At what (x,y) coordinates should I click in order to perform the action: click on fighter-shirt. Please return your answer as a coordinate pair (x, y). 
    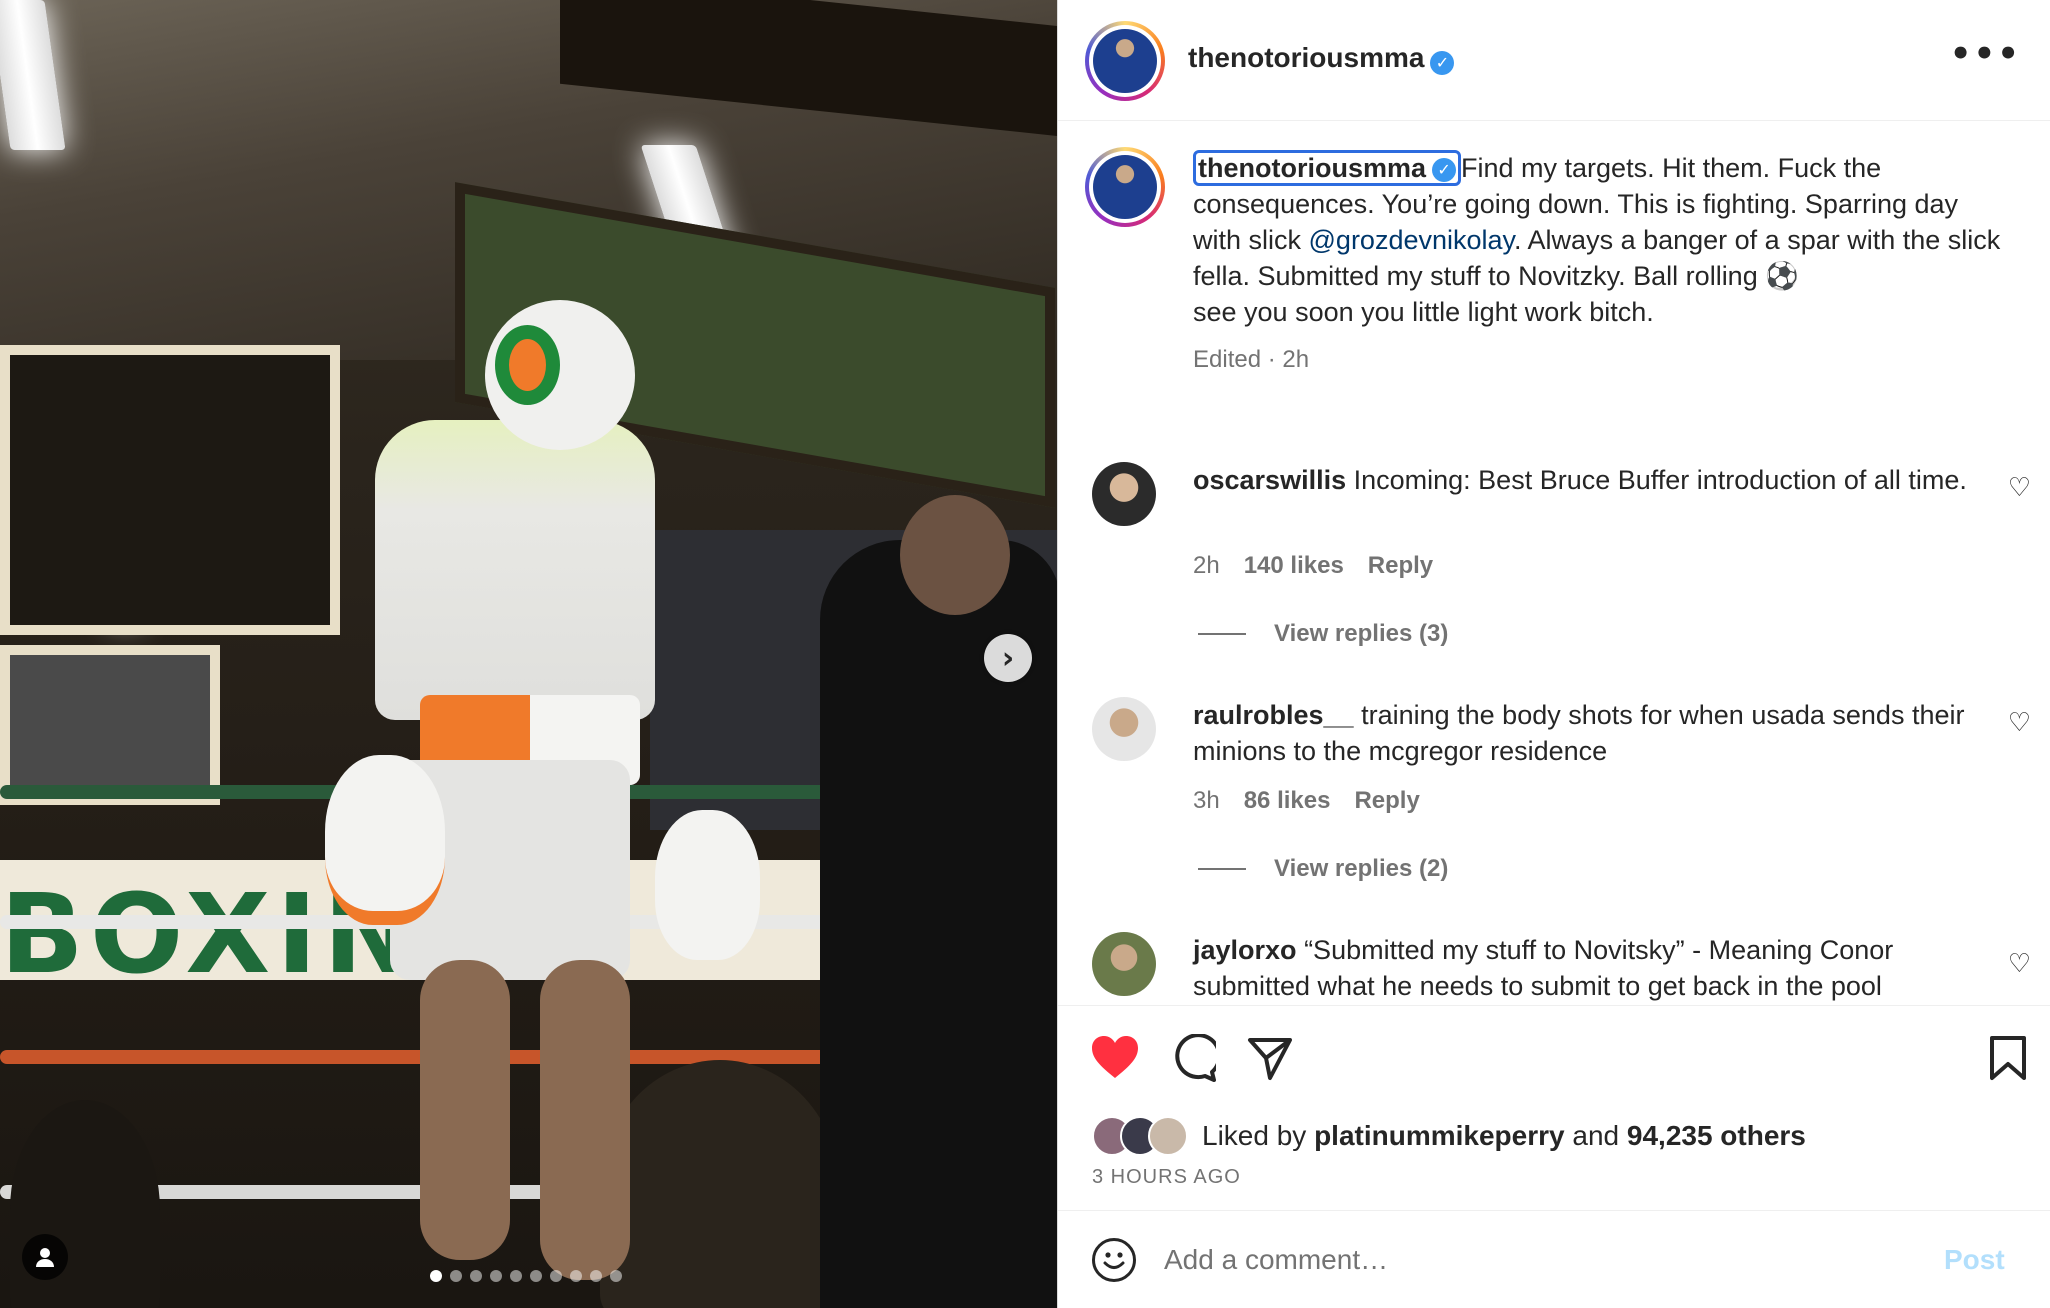
    Looking at the image, I should click on (515, 570).